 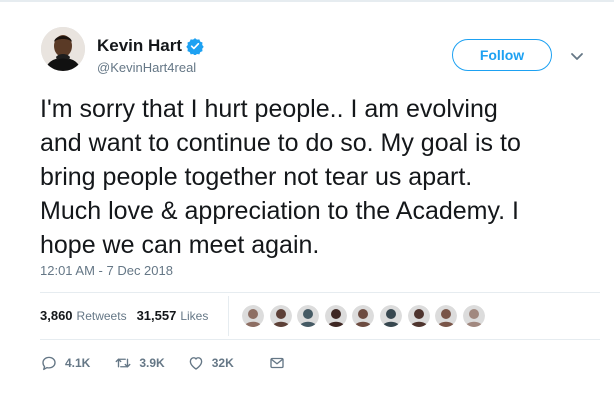 What do you see at coordinates (577, 56) in the screenshot?
I see `chevron-down-icon` at bounding box center [577, 56].